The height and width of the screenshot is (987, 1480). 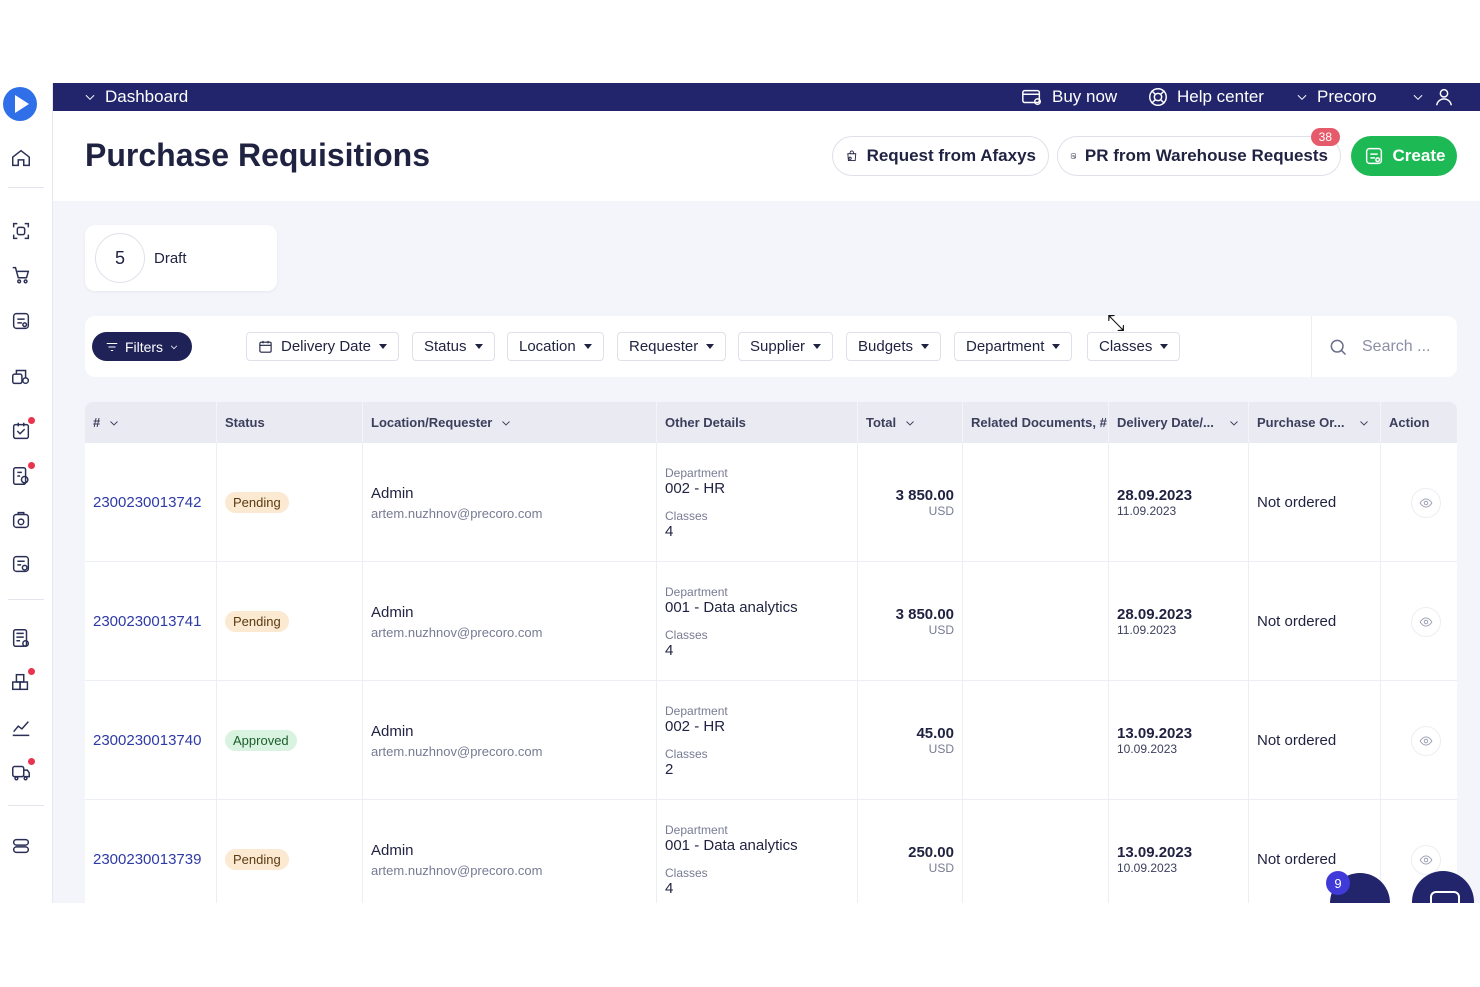 I want to click on delivery-icon, so click(x=22, y=771).